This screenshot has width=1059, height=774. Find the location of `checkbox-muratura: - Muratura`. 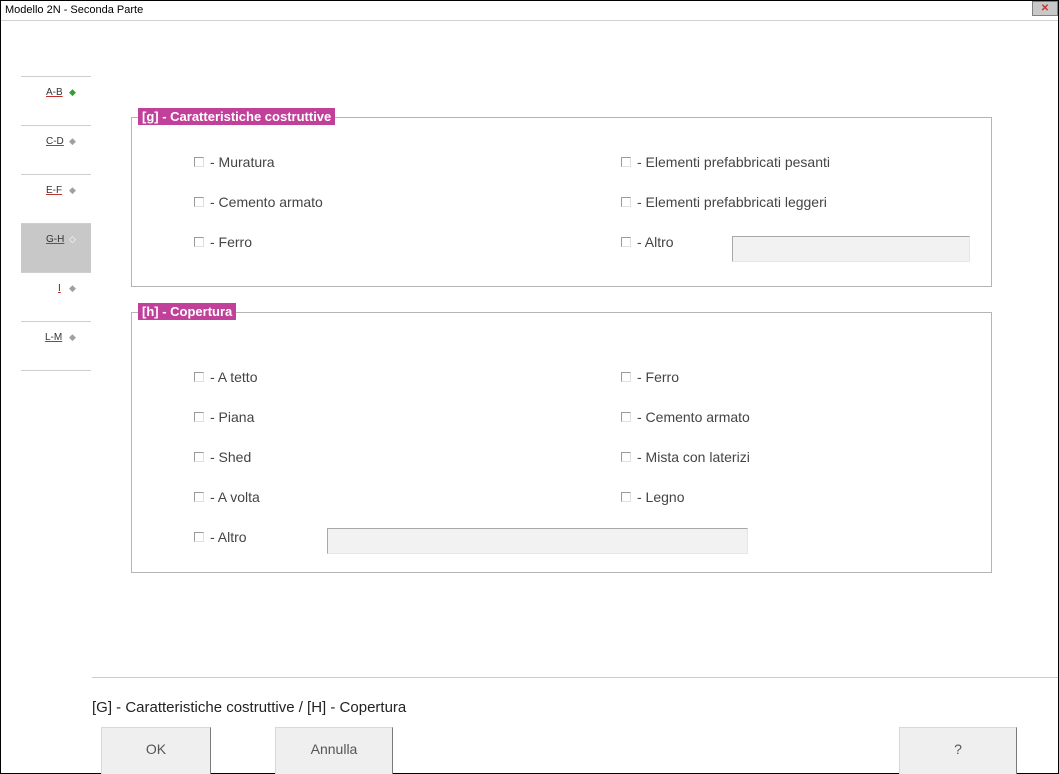

checkbox-muratura: - Muratura is located at coordinates (234, 162).